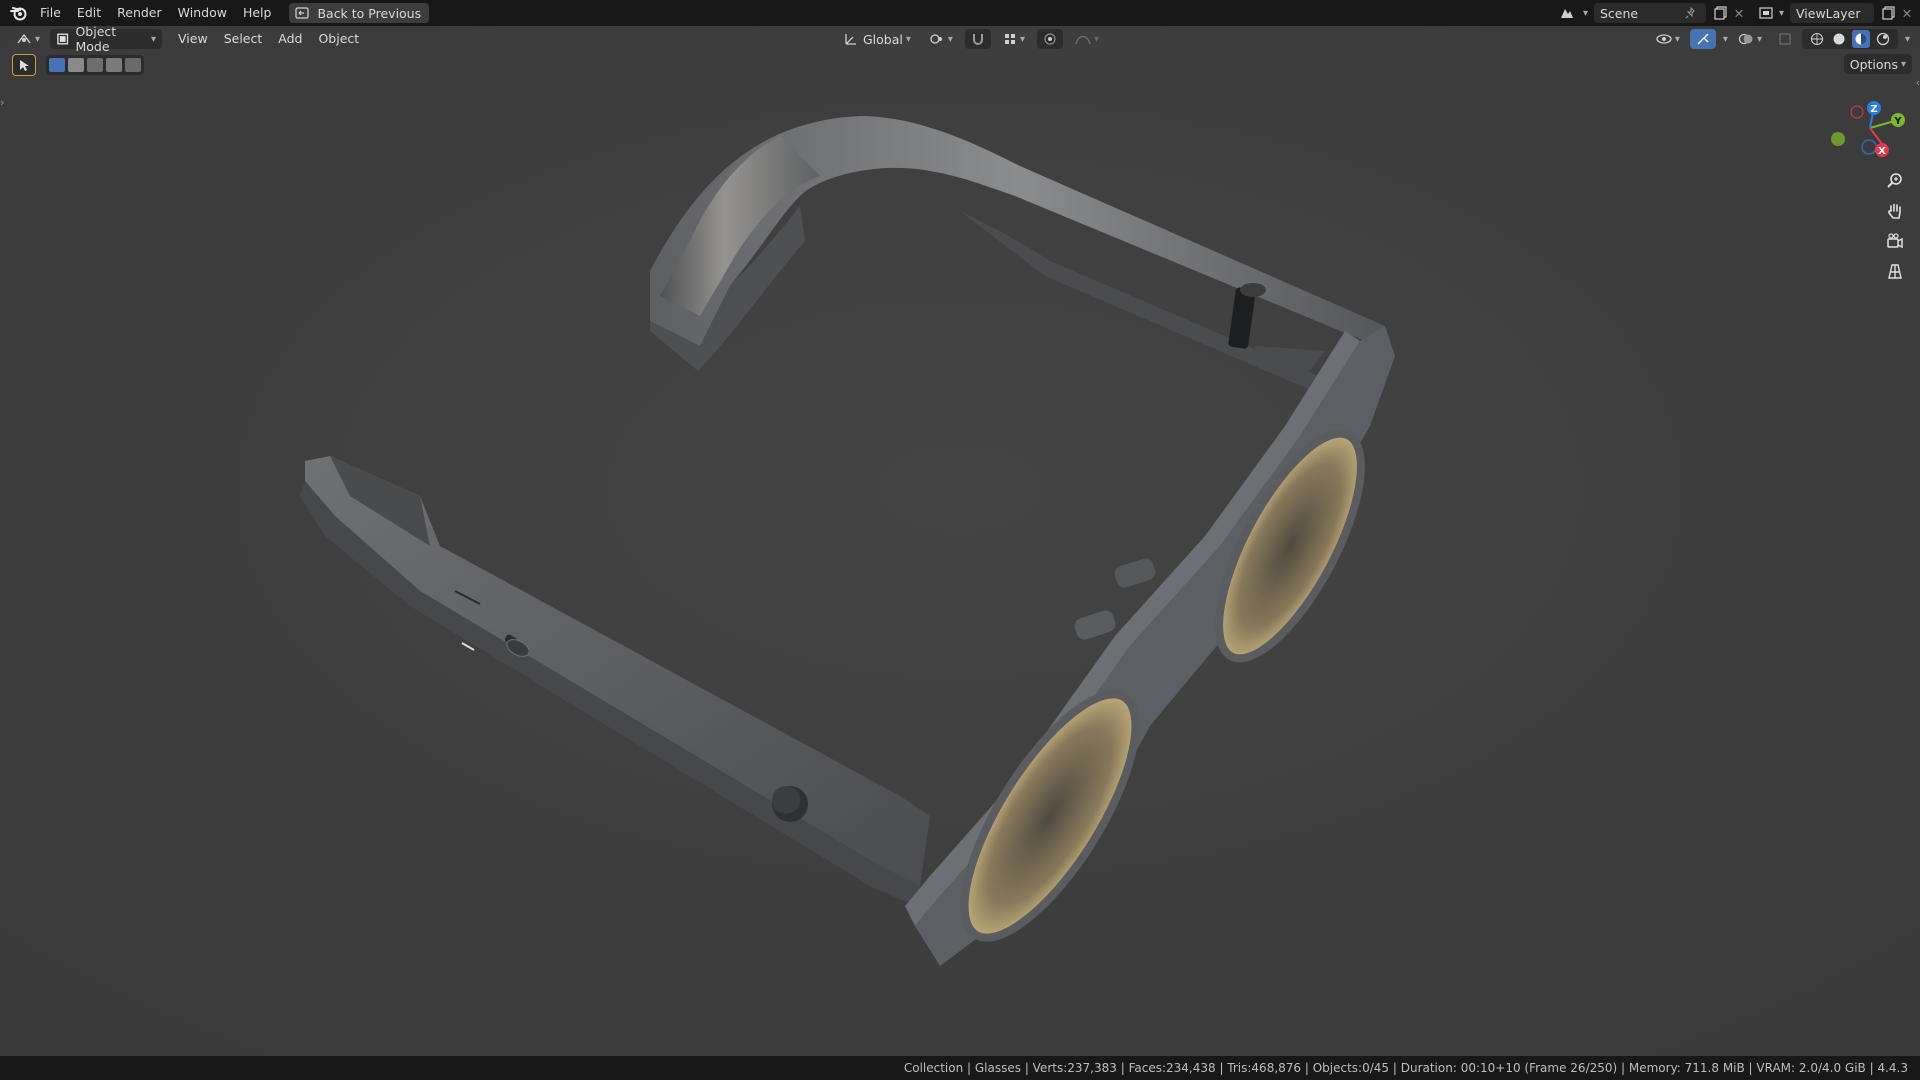 This screenshot has width=1920, height=1080. What do you see at coordinates (1767, 13) in the screenshot?
I see `view-layer-browse-icon` at bounding box center [1767, 13].